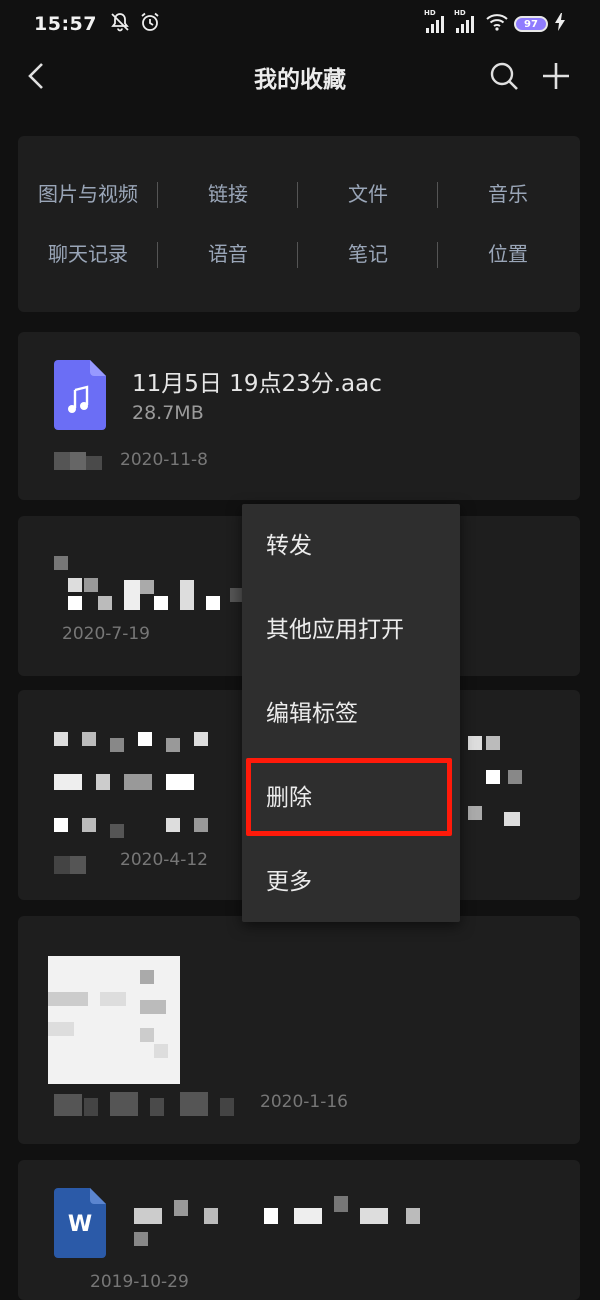 The image size is (600, 1300). Describe the element at coordinates (168, 413) in the screenshot. I see `file-size: 28.7MB` at that location.